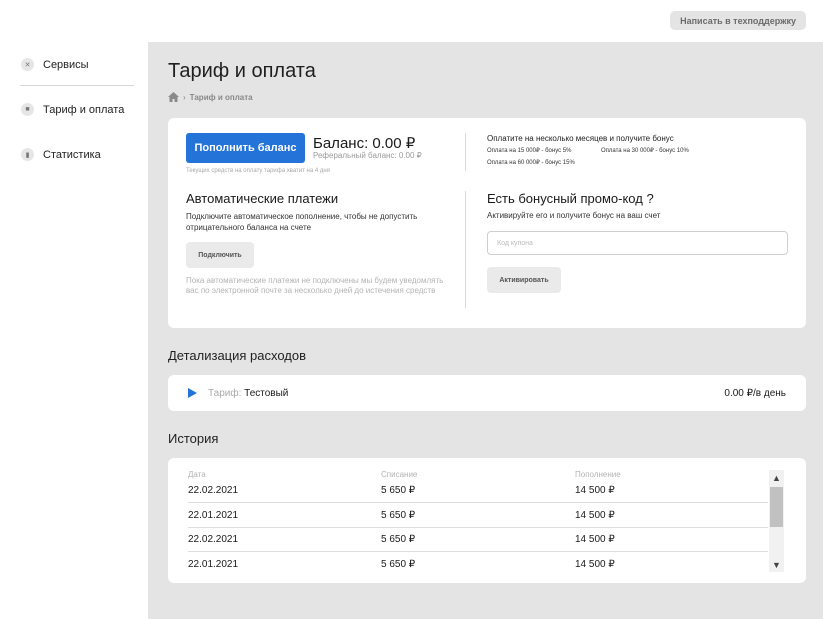 This screenshot has height=619, width=823. I want to click on sidebar-item-services: ✕ Сервисы, so click(55, 64).